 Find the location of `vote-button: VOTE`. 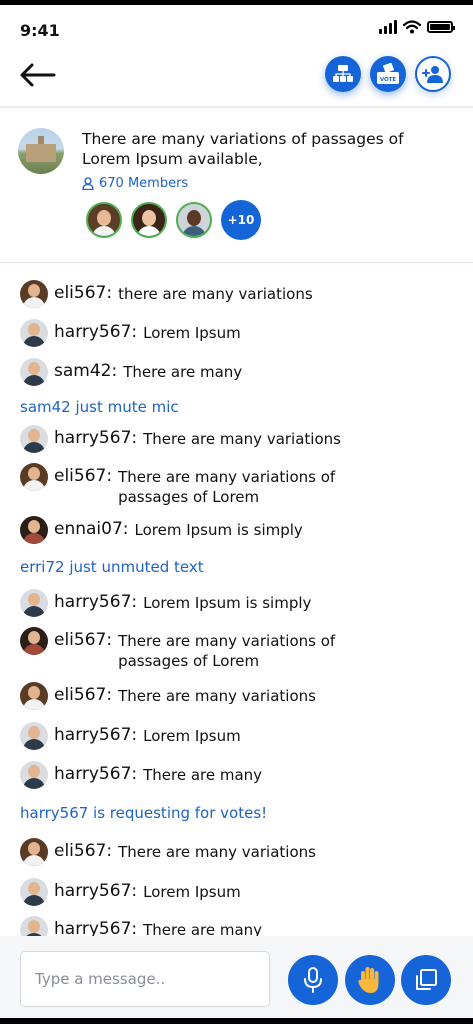

vote-button: VOTE is located at coordinates (388, 74).